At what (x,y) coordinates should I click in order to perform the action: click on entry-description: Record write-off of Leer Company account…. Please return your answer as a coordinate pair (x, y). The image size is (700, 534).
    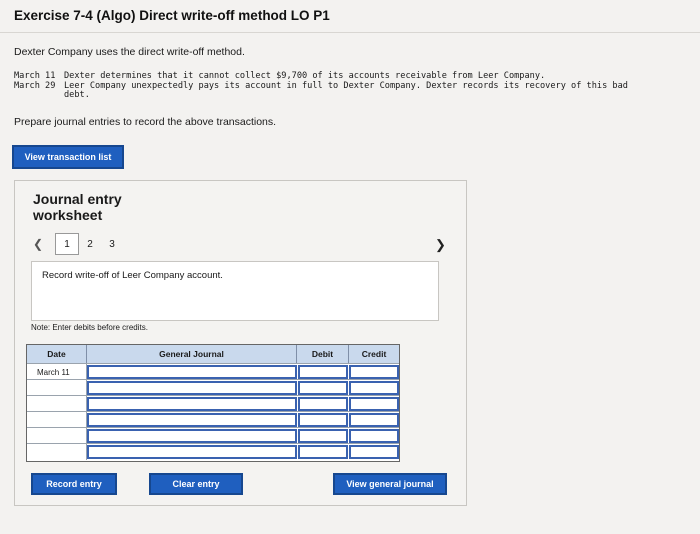
    Looking at the image, I should click on (235, 291).